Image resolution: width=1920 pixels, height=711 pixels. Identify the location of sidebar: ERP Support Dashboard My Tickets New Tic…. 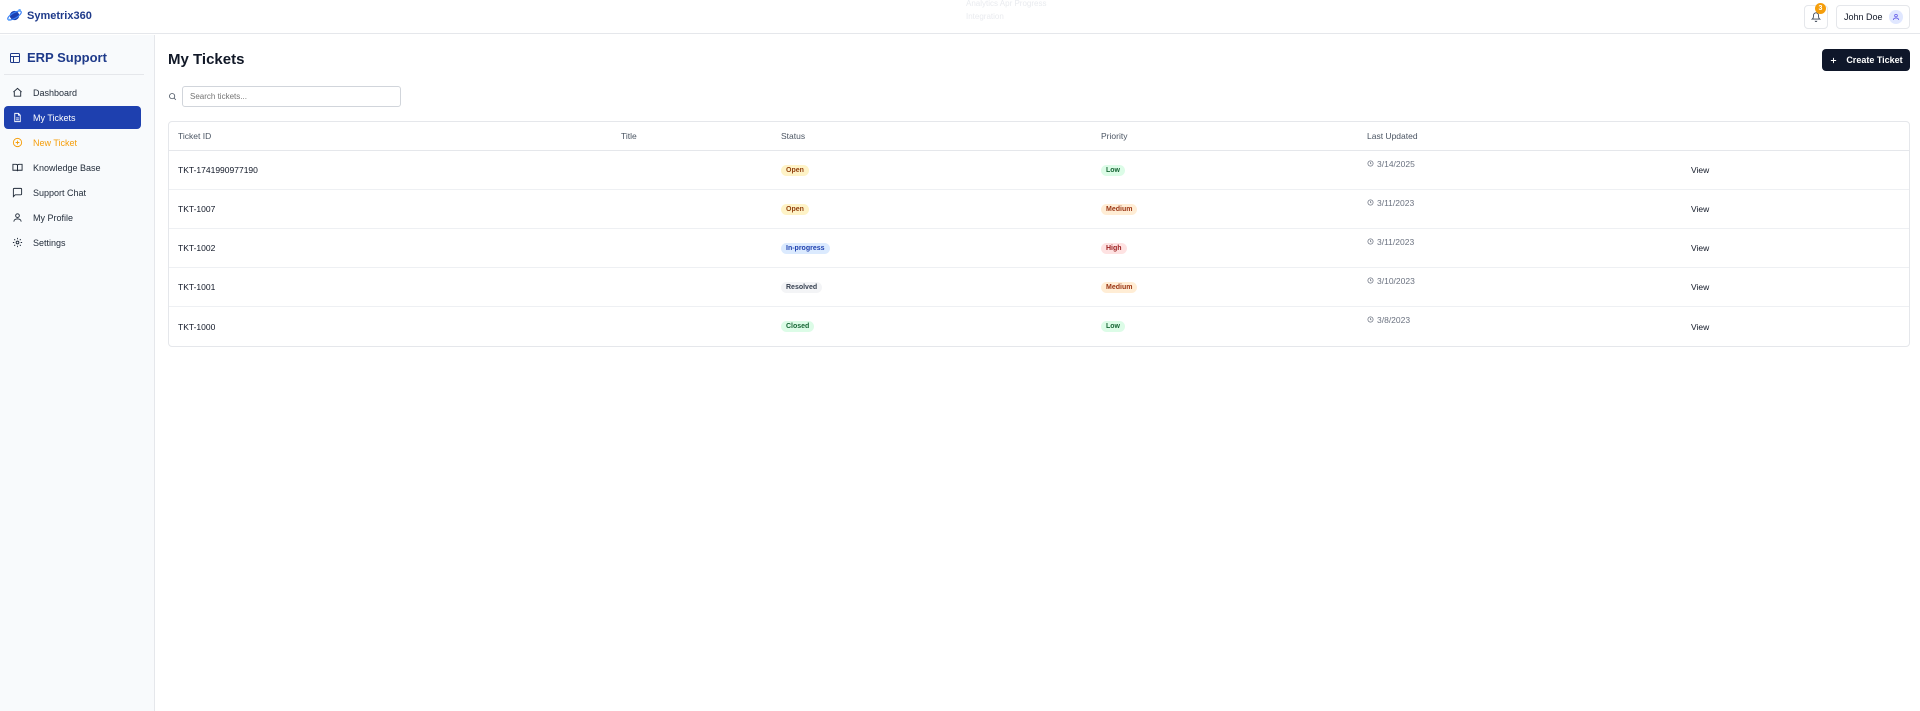
(77, 373).